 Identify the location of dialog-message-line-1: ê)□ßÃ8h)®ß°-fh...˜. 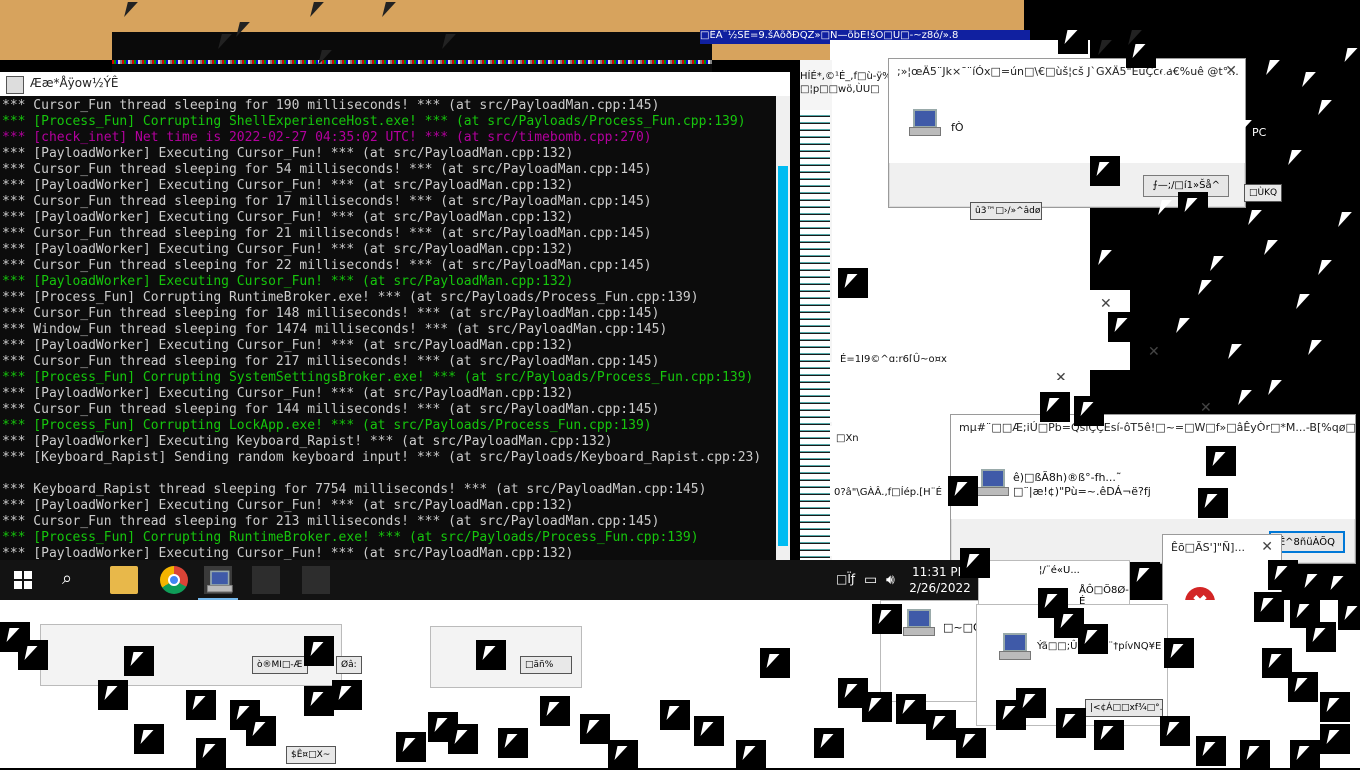
(1067, 477).